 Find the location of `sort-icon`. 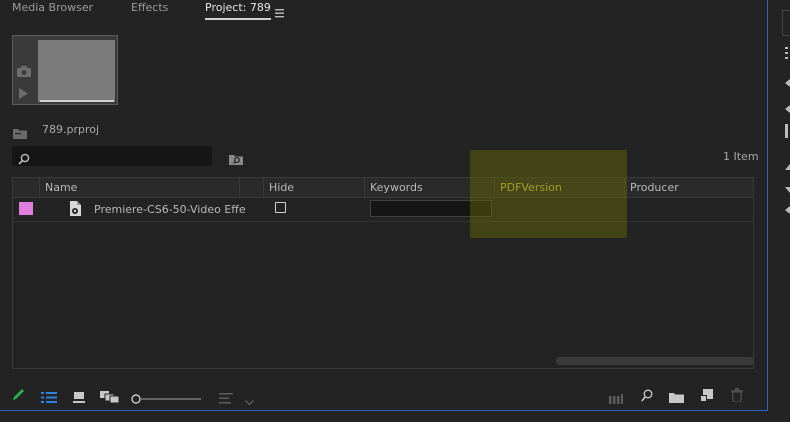

sort-icon is located at coordinates (226, 398).